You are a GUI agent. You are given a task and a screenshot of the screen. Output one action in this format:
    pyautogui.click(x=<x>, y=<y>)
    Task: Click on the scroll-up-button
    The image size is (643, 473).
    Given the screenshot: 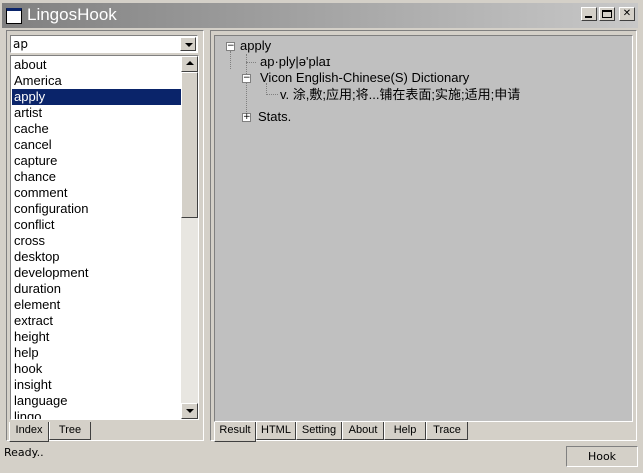 What is the action you would take?
    pyautogui.click(x=189, y=64)
    